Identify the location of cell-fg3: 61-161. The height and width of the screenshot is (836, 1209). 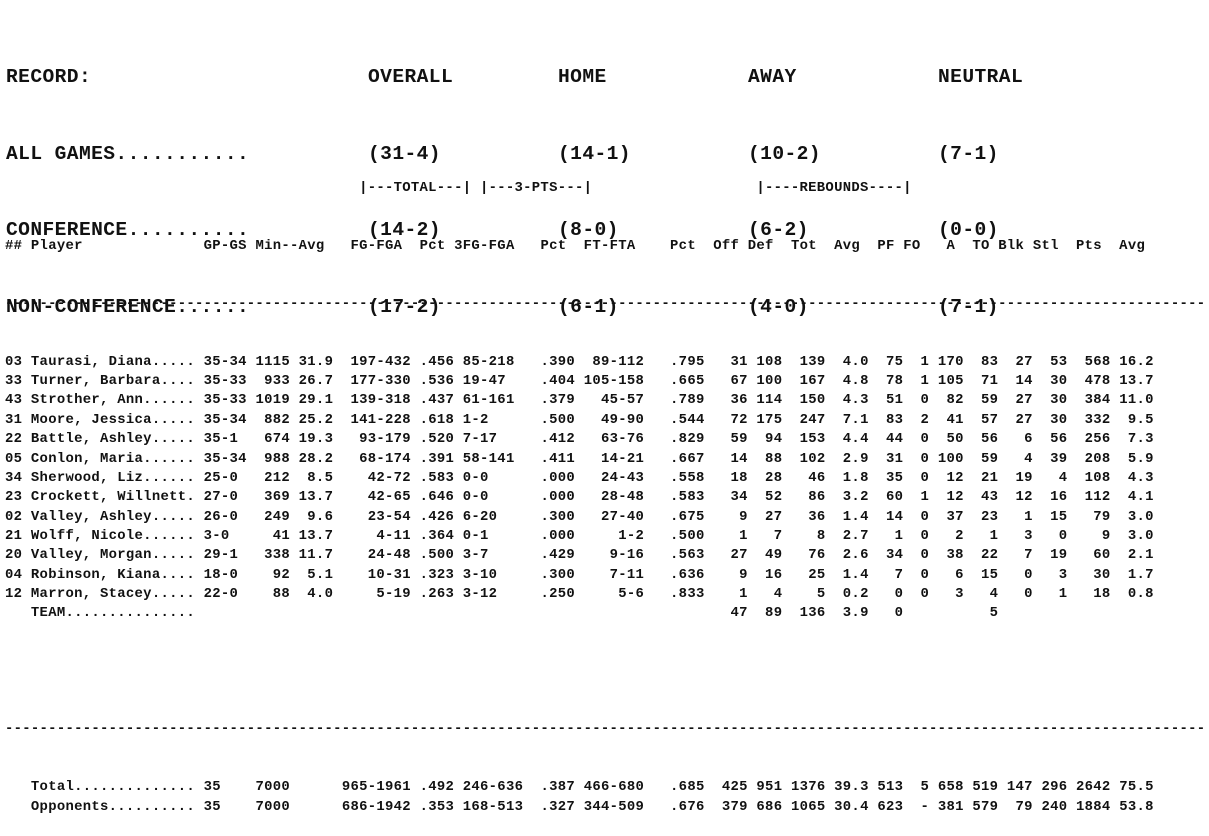
(501, 400).